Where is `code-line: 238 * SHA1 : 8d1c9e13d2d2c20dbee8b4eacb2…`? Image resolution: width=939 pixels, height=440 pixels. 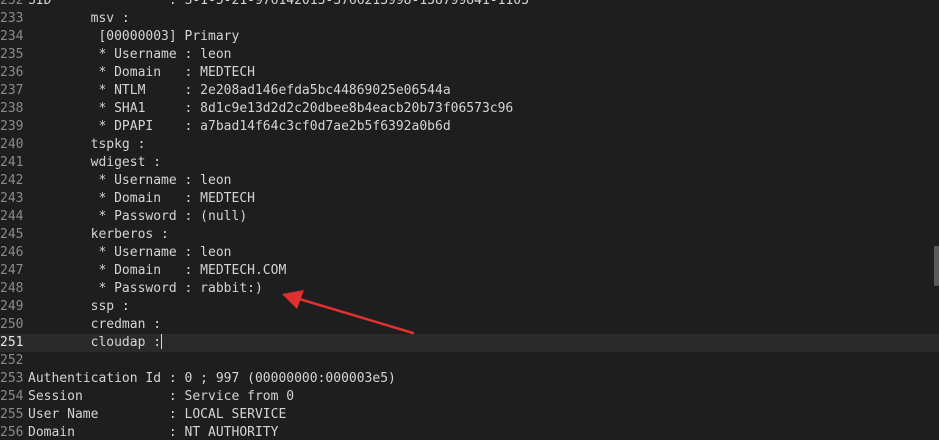
code-line: 238 * SHA1 : 8d1c9e13d2d2c20dbee8b4eacb2… is located at coordinates (469, 109).